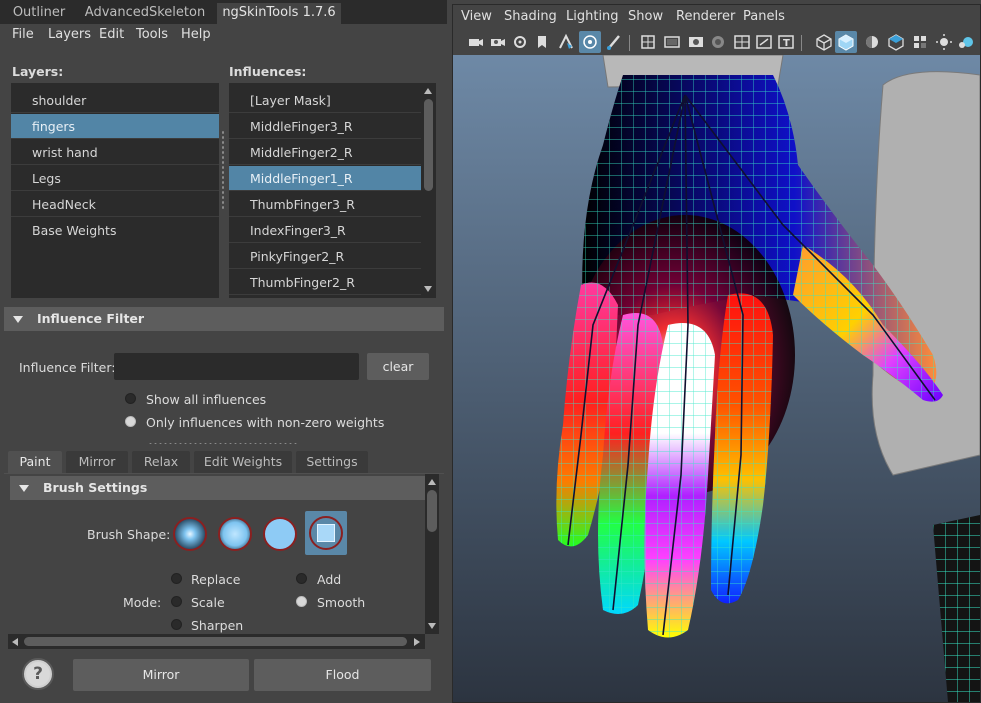  I want to click on paint-vertical-scrollbar, so click(432, 554).